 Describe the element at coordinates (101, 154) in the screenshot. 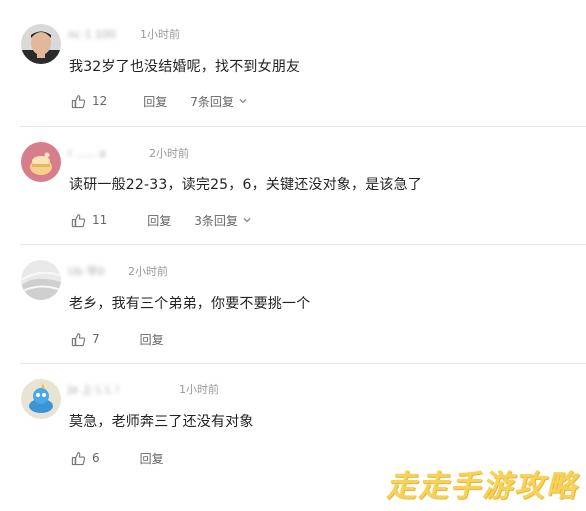

I see `username: l ...... a` at that location.